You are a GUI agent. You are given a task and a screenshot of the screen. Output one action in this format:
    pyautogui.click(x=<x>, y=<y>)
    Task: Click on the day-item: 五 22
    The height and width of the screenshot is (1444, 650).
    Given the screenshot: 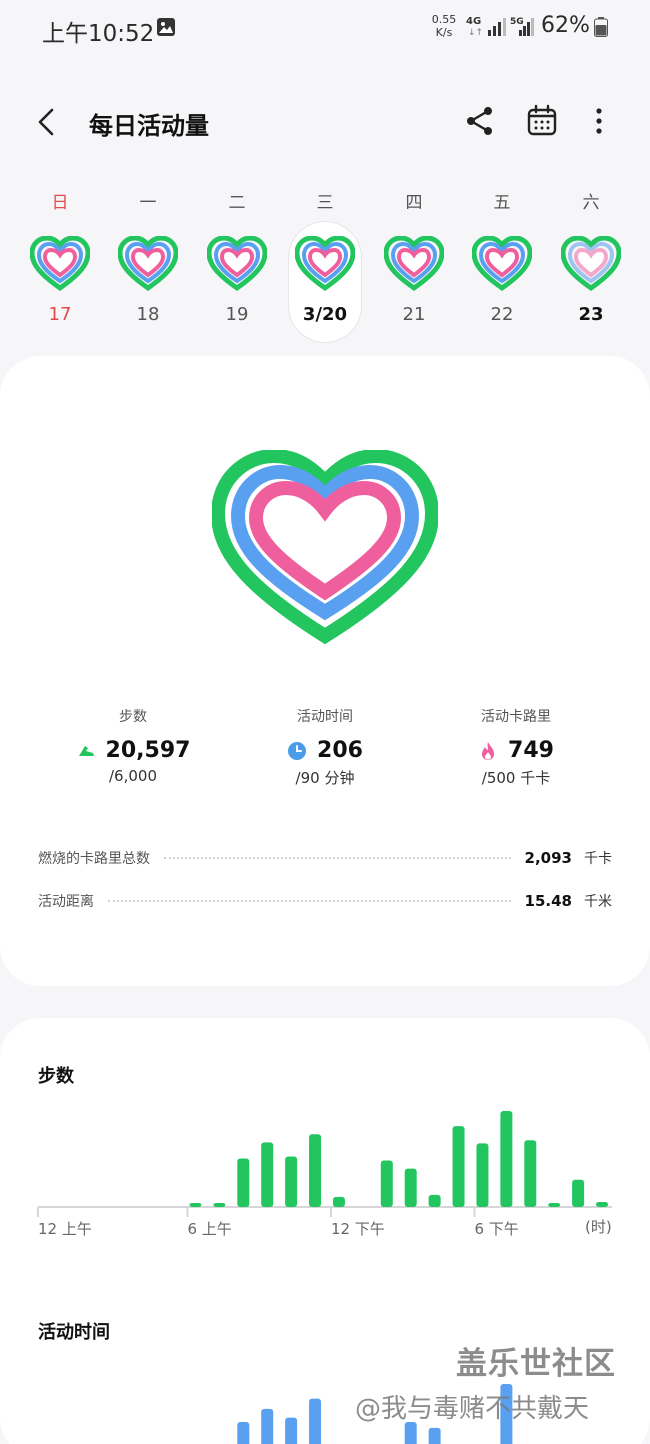 What is the action you would take?
    pyautogui.click(x=502, y=262)
    